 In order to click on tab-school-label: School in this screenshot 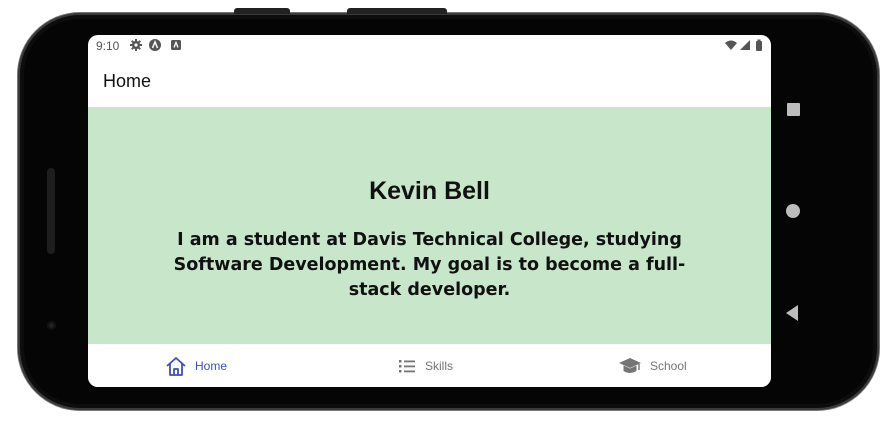, I will do `click(668, 365)`.